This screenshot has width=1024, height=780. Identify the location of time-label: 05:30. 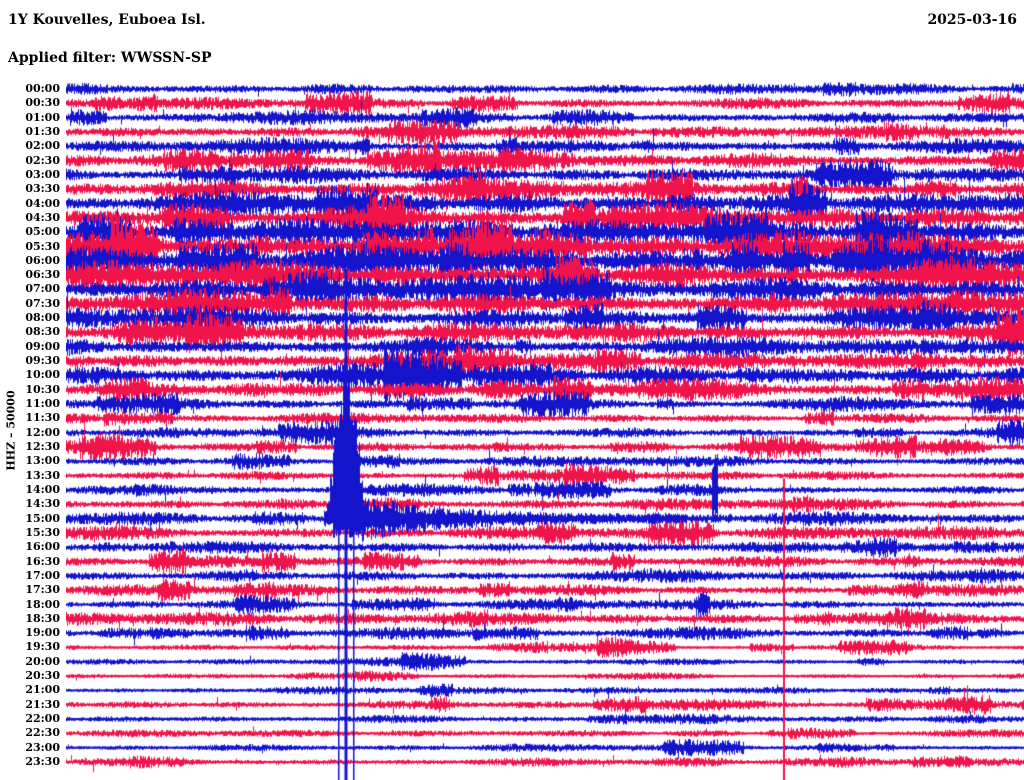
(42, 246).